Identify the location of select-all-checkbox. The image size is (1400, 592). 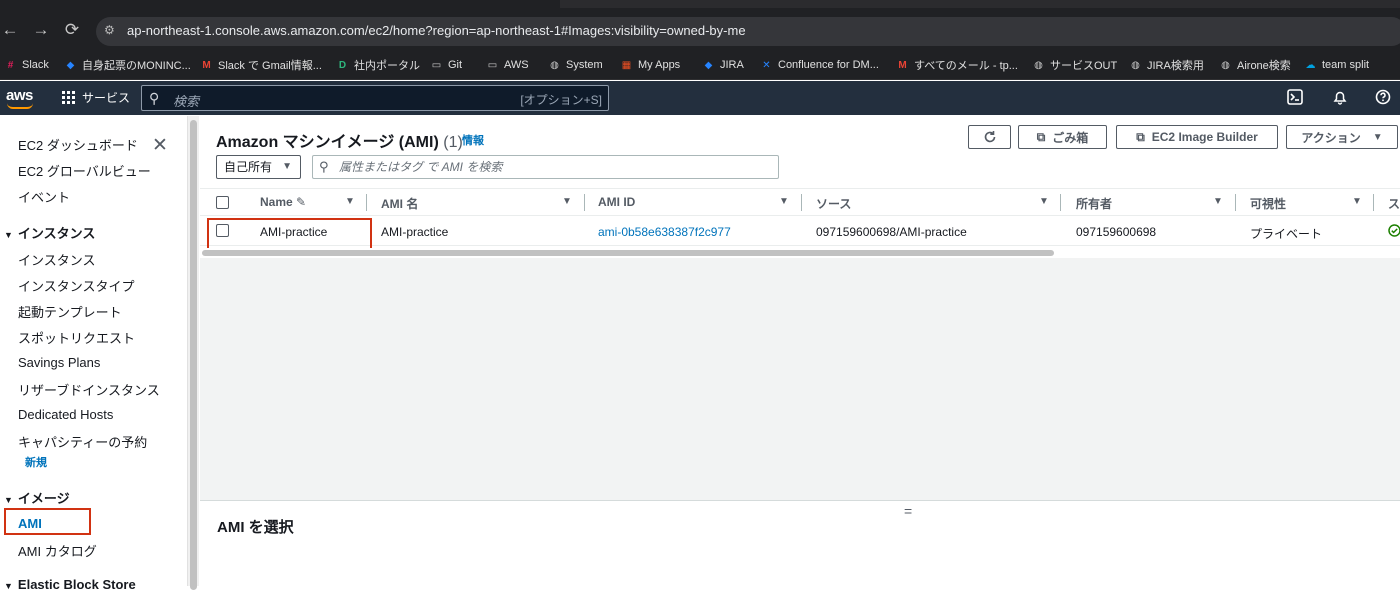
(222, 202).